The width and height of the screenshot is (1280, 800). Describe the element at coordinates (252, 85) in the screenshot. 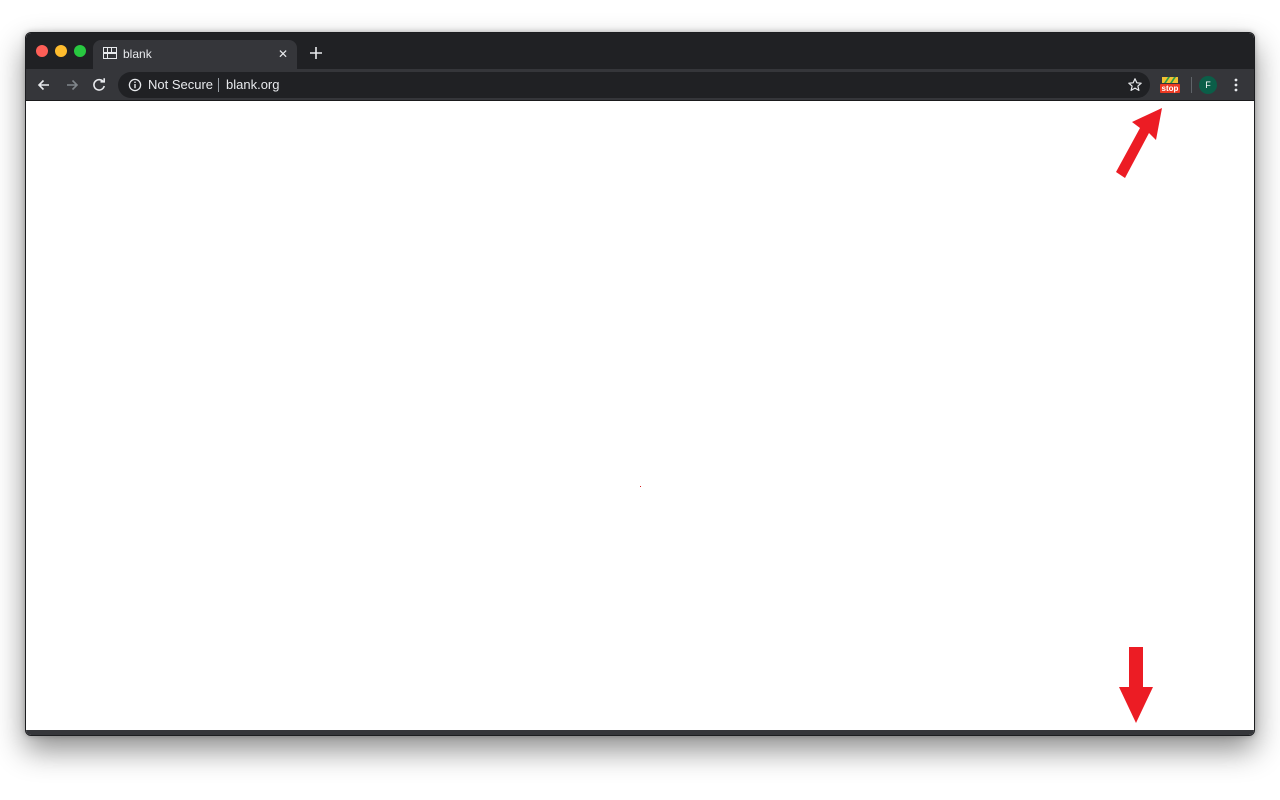

I see `url-text: blank.org` at that location.